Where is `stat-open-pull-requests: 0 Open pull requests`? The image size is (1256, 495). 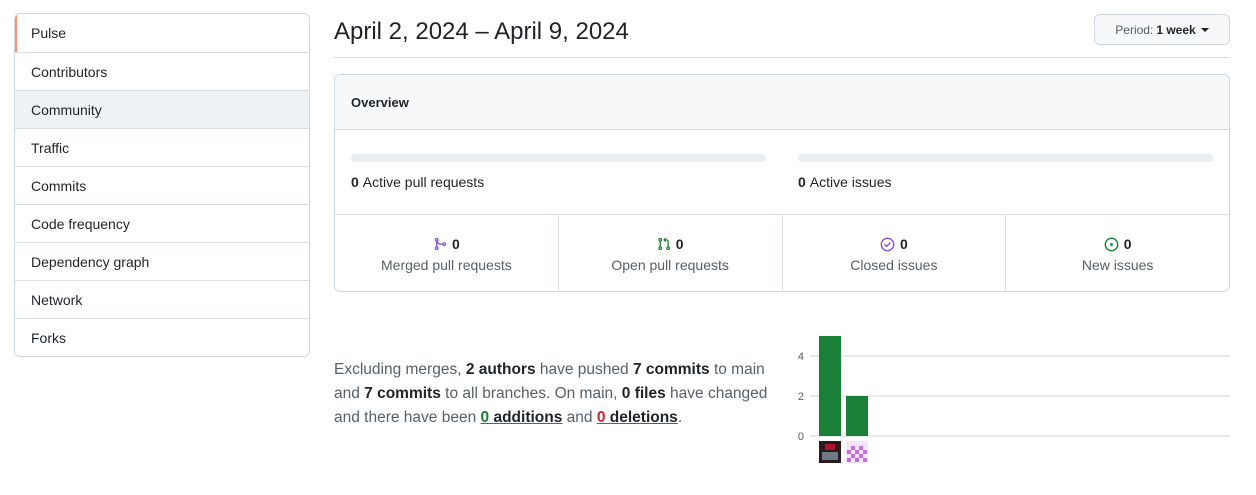
stat-open-pull-requests: 0 Open pull requests is located at coordinates (669, 253).